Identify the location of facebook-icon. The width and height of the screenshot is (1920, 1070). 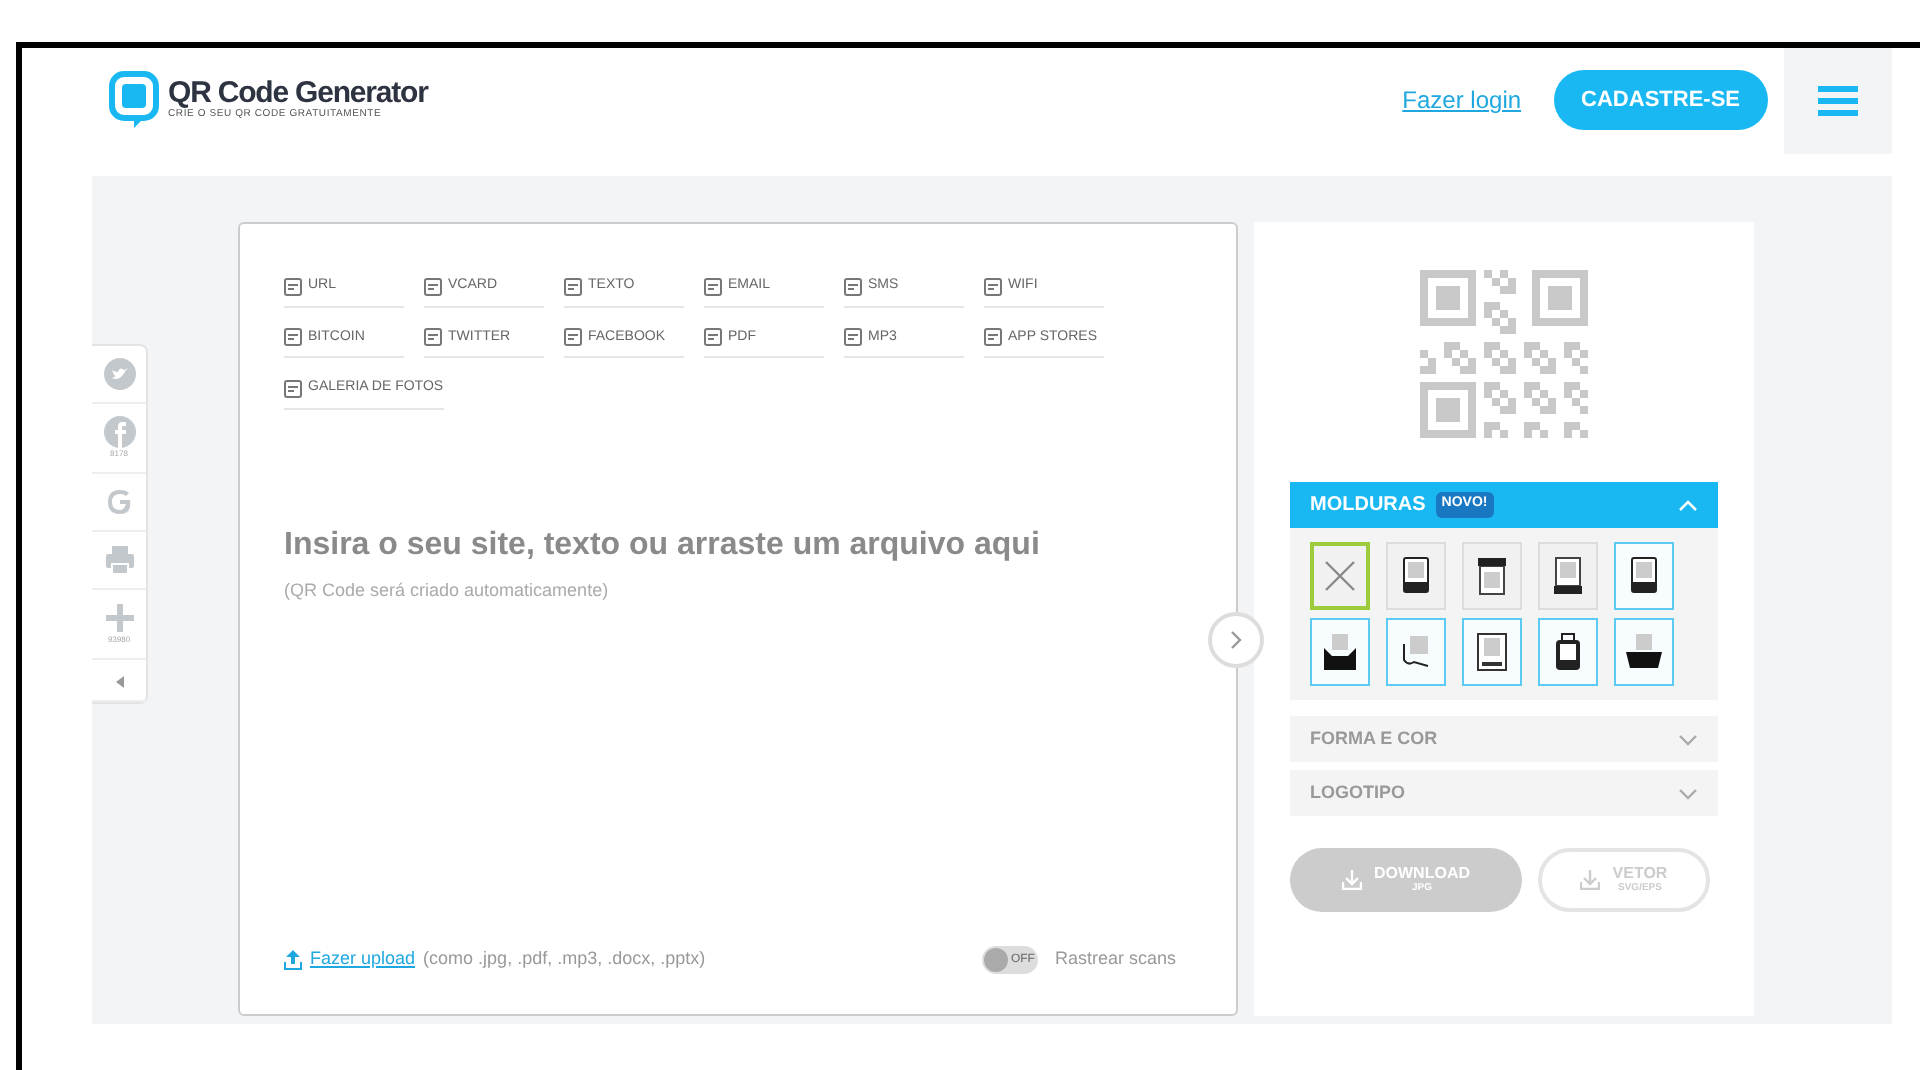
(119, 432).